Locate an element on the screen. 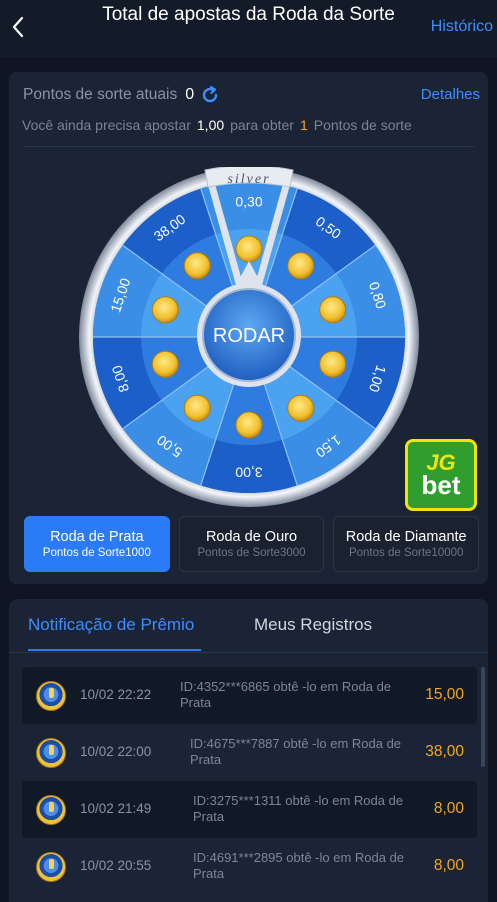  tier-gold: Roda de Ouro Pontos de Sorte3000 is located at coordinates (251, 544).